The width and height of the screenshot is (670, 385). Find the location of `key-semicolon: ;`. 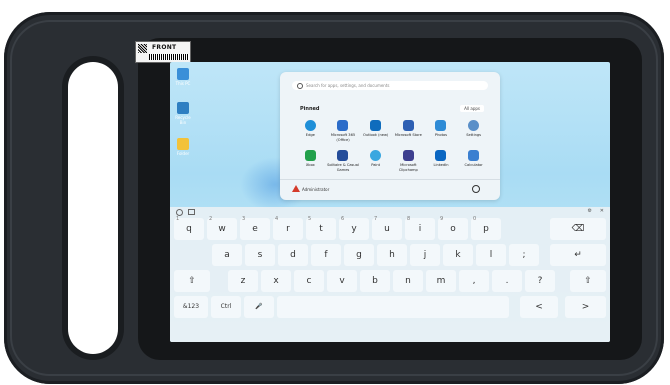

key-semicolon: ; is located at coordinates (524, 255).